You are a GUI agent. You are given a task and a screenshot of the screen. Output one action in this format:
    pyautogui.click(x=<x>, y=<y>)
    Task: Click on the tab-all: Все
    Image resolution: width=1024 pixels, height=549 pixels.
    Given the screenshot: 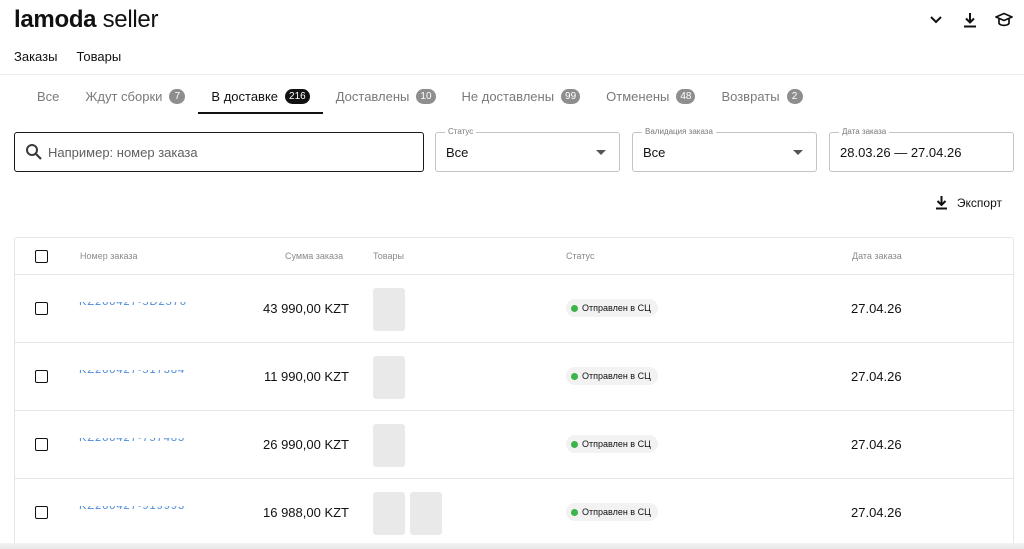 What is the action you would take?
    pyautogui.click(x=48, y=96)
    